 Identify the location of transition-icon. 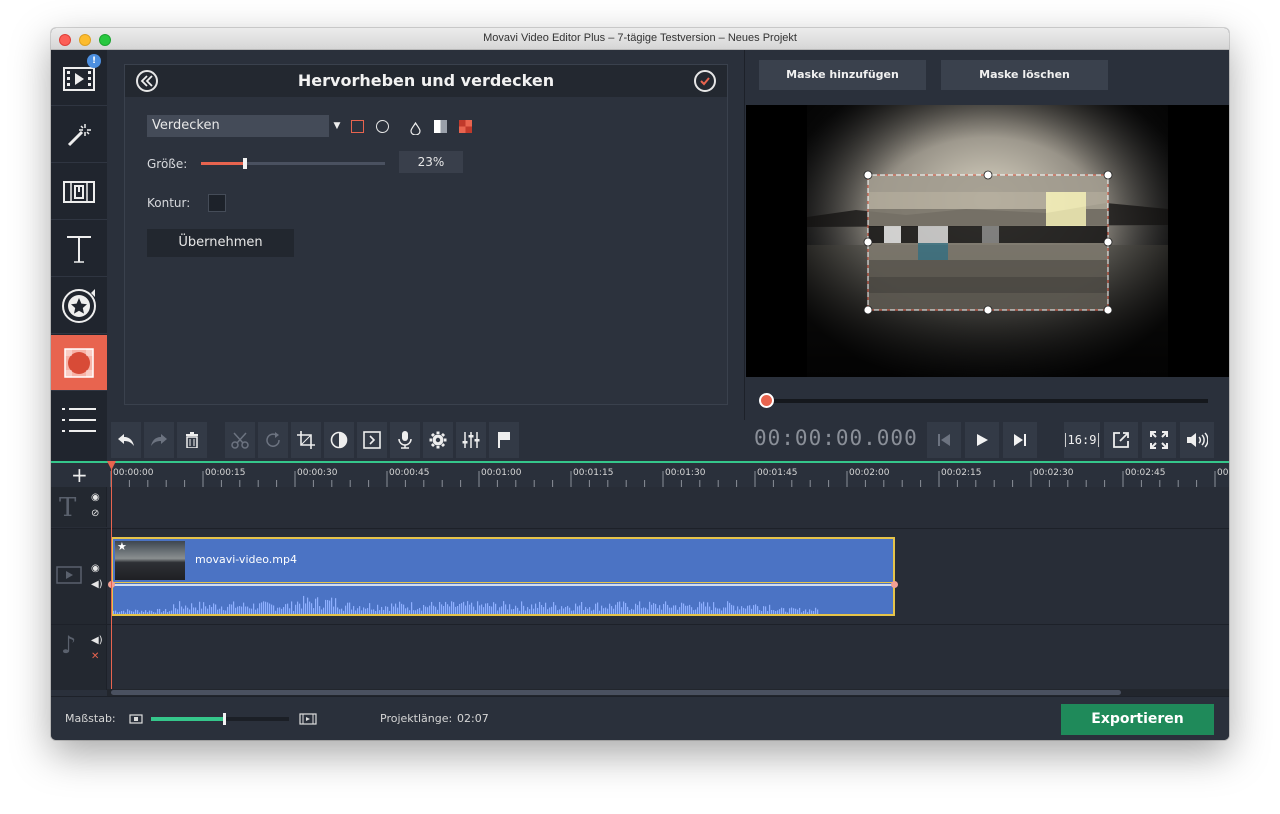
(79, 191).